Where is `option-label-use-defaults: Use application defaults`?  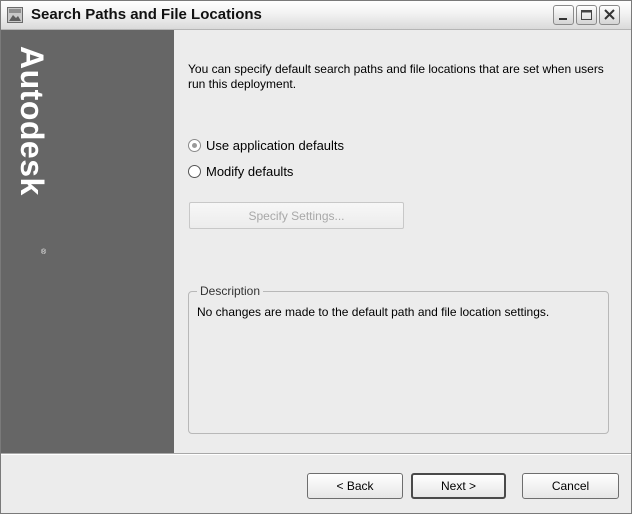
option-label-use-defaults: Use application defaults is located at coordinates (275, 145).